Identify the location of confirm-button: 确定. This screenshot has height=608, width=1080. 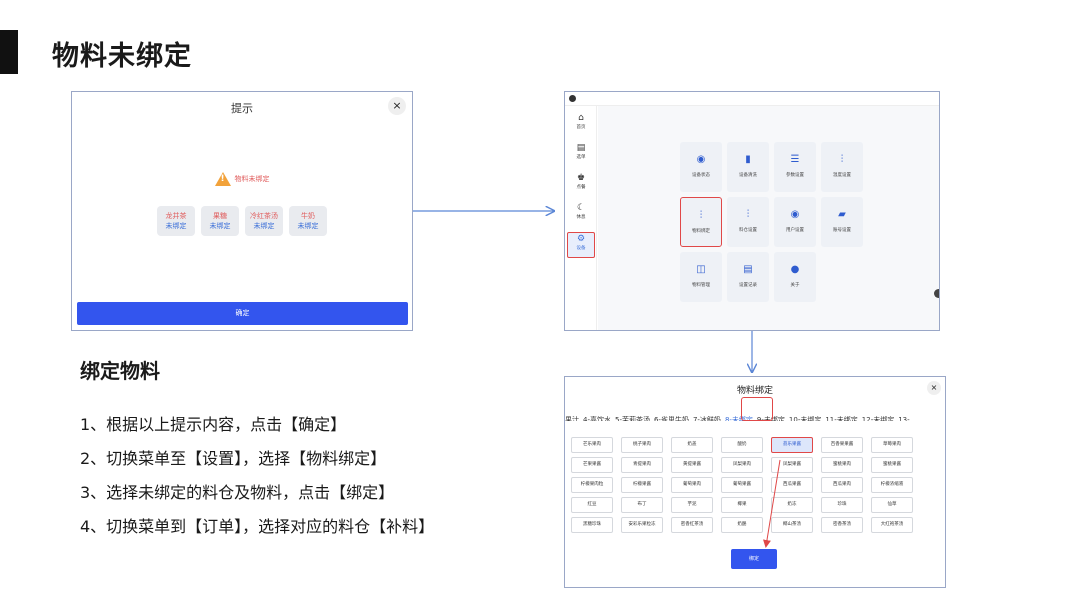
(242, 313).